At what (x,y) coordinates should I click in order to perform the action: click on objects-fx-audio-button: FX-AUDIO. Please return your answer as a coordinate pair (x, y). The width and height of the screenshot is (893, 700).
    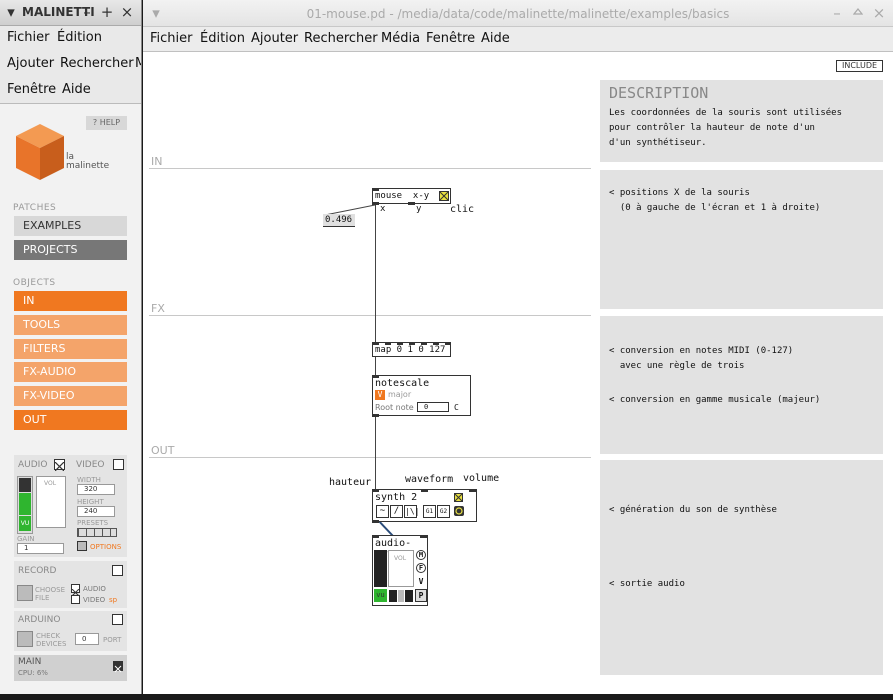
    Looking at the image, I should click on (70, 372).